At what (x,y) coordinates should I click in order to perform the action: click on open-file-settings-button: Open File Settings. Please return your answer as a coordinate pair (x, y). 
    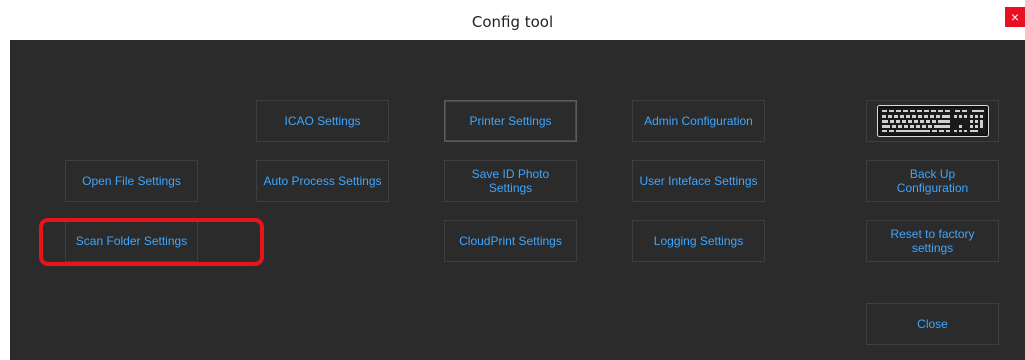
    Looking at the image, I should click on (131, 181).